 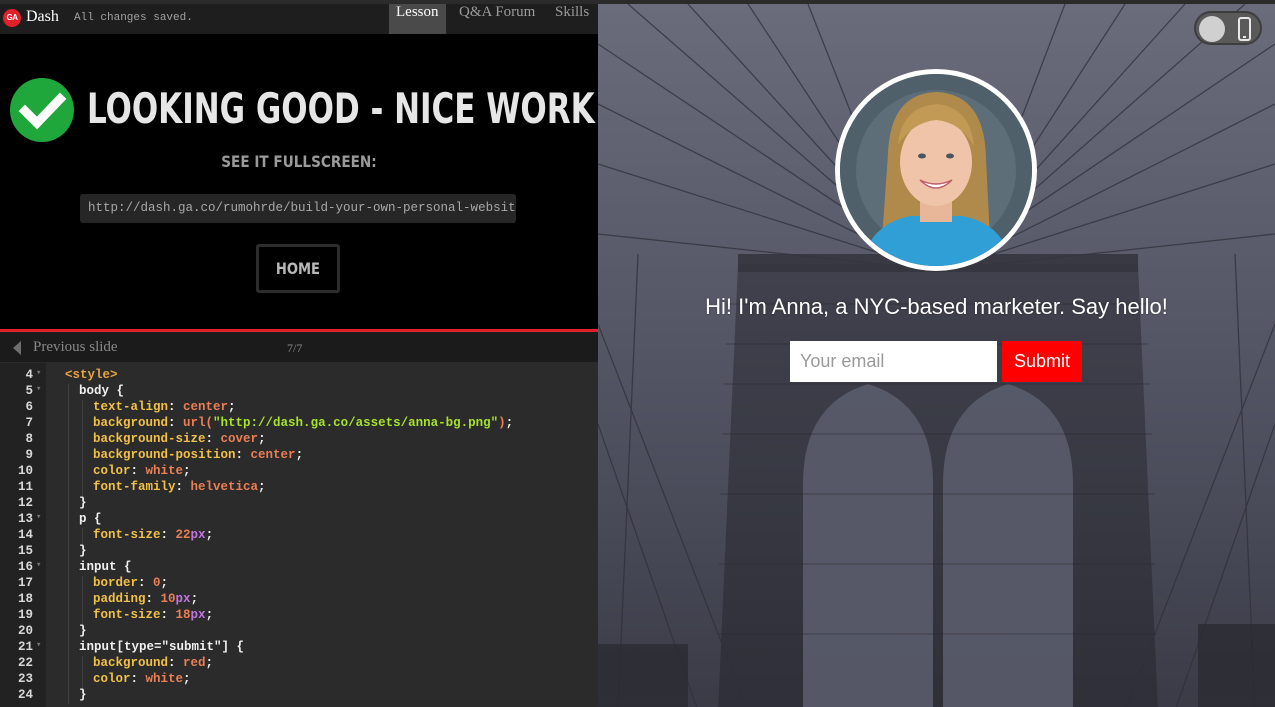 What do you see at coordinates (299, 568) in the screenshot?
I see `code-line: 16 ▾ input {` at bounding box center [299, 568].